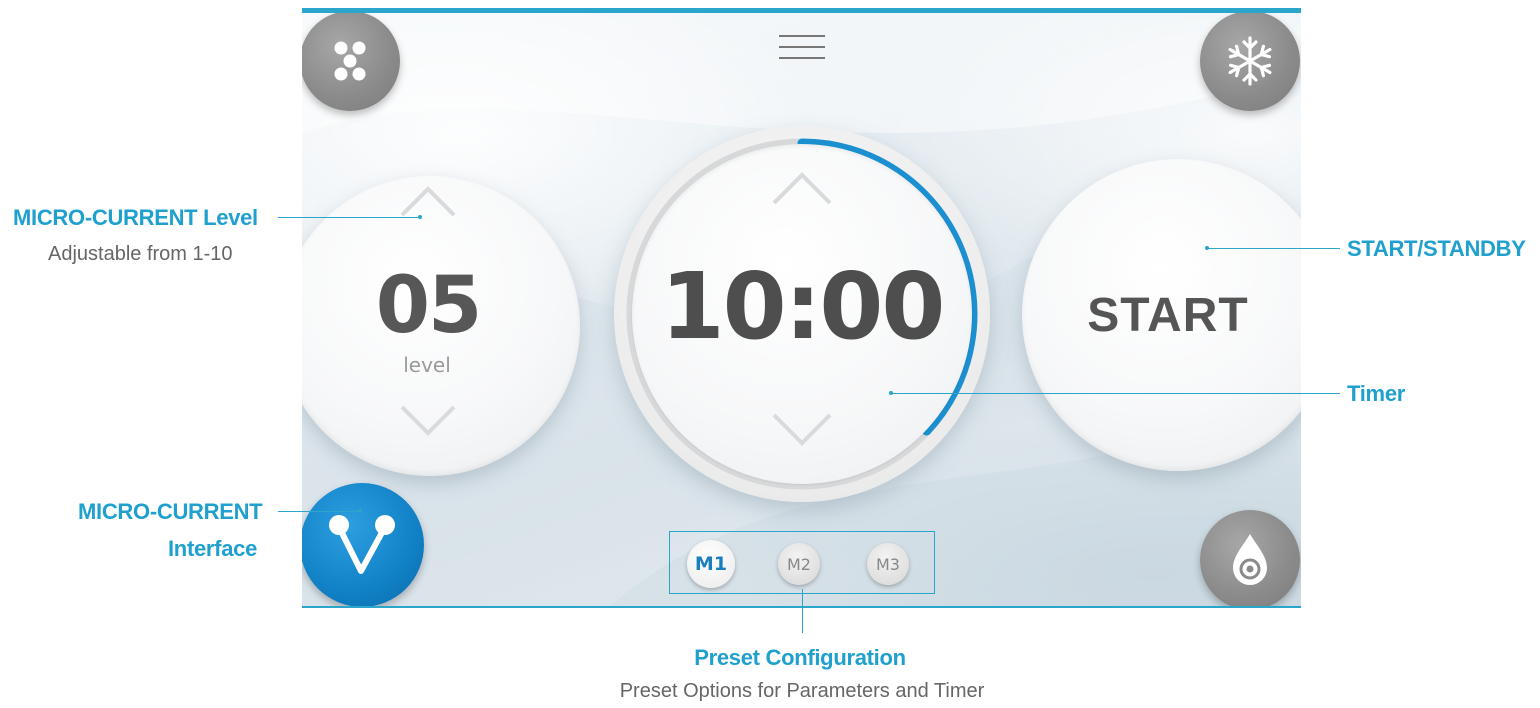 The image size is (1540, 708). I want to click on snowflake-icon, so click(1250, 61).